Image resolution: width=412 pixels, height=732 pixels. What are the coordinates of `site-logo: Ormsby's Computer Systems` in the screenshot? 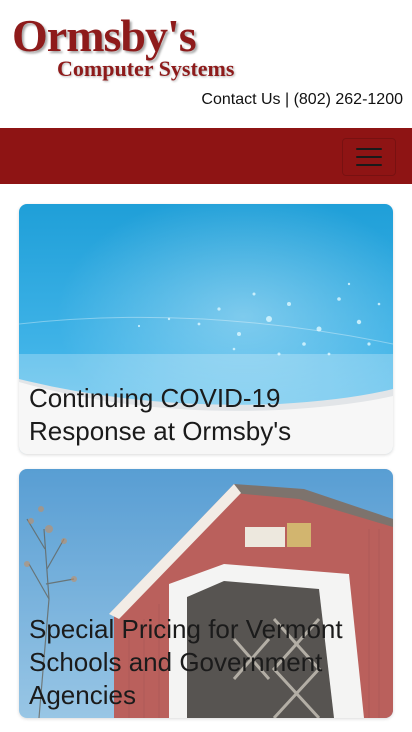 It's located at (135, 49).